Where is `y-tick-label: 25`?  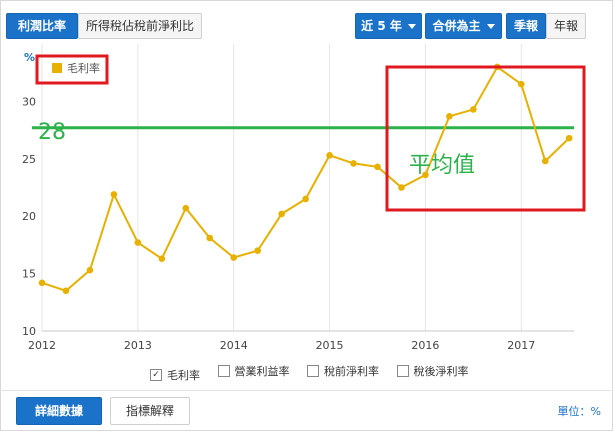 y-tick-label: 25 is located at coordinates (29, 159).